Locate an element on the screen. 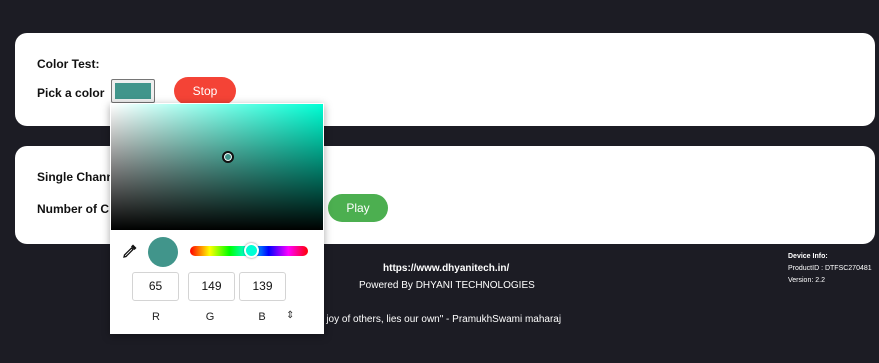 Image resolution: width=879 pixels, height=363 pixels. pick-color-label: Pick a color is located at coordinates (71, 93).